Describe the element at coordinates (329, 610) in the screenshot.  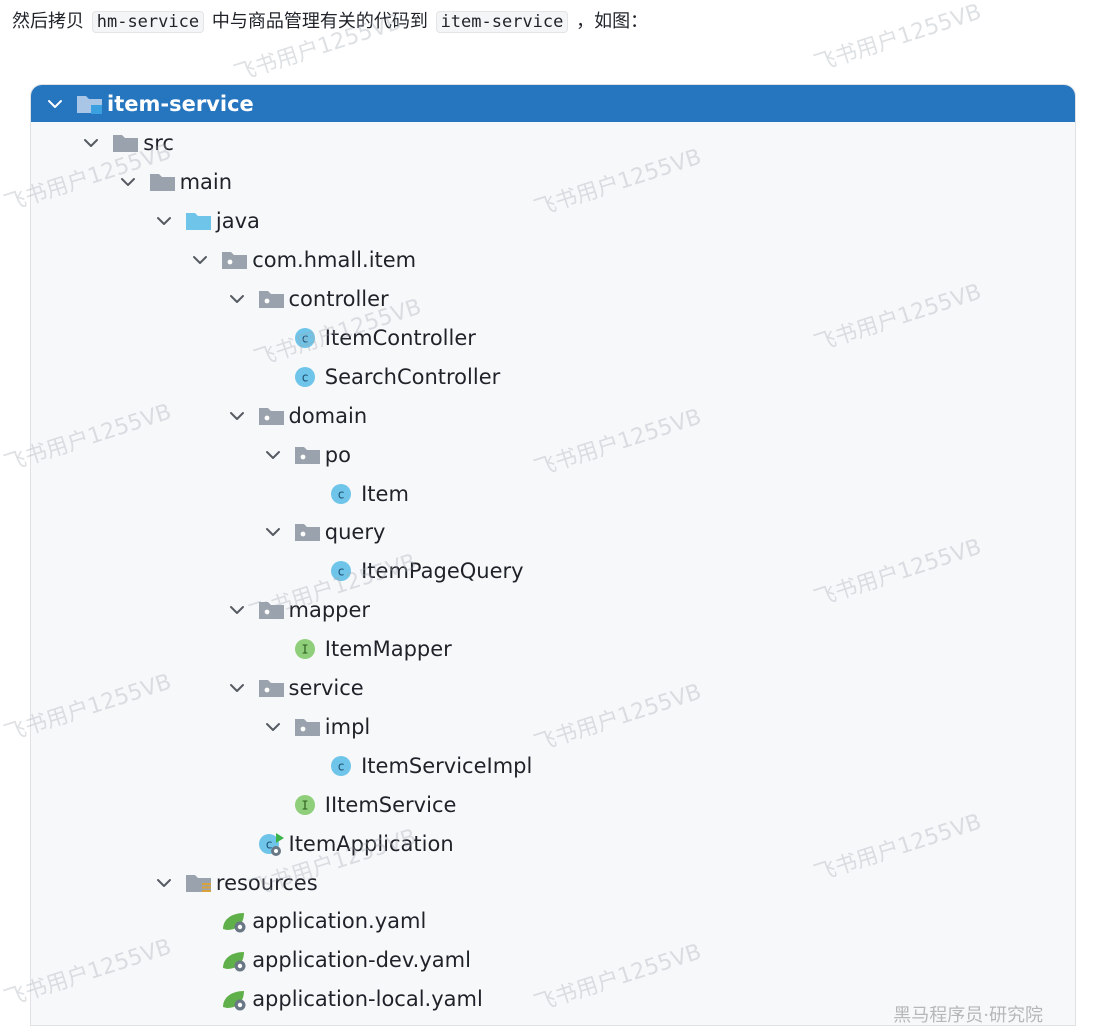
I see `tree-node-label: mapper` at that location.